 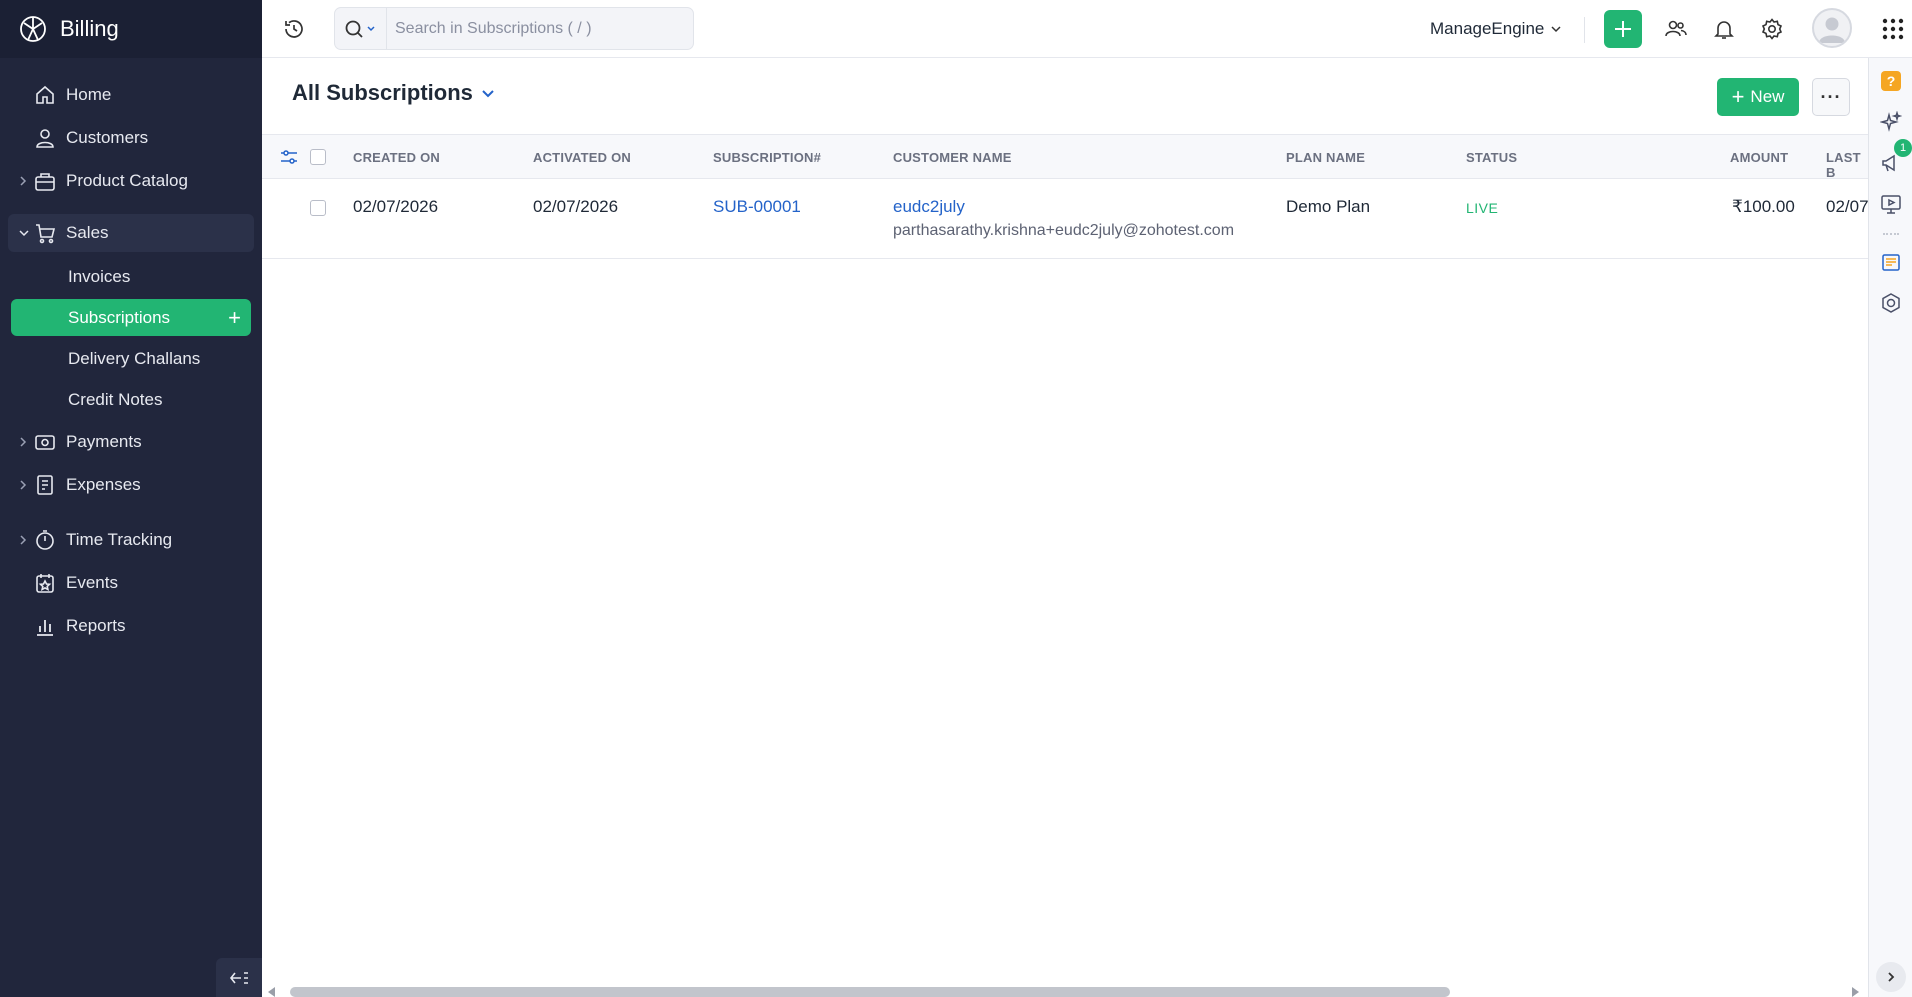 What do you see at coordinates (127, 180) in the screenshot?
I see `sidebar-item-label: Product Catalog` at bounding box center [127, 180].